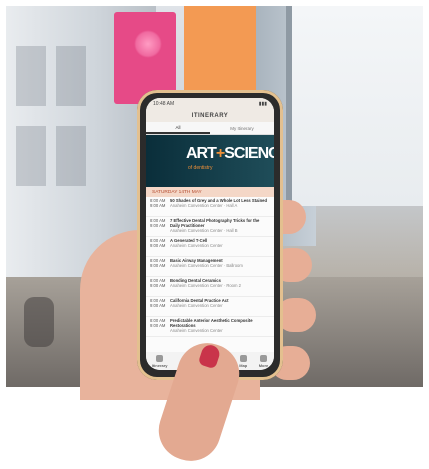  What do you see at coordinates (178, 128) in the screenshot?
I see `tab-all: All` at bounding box center [178, 128].